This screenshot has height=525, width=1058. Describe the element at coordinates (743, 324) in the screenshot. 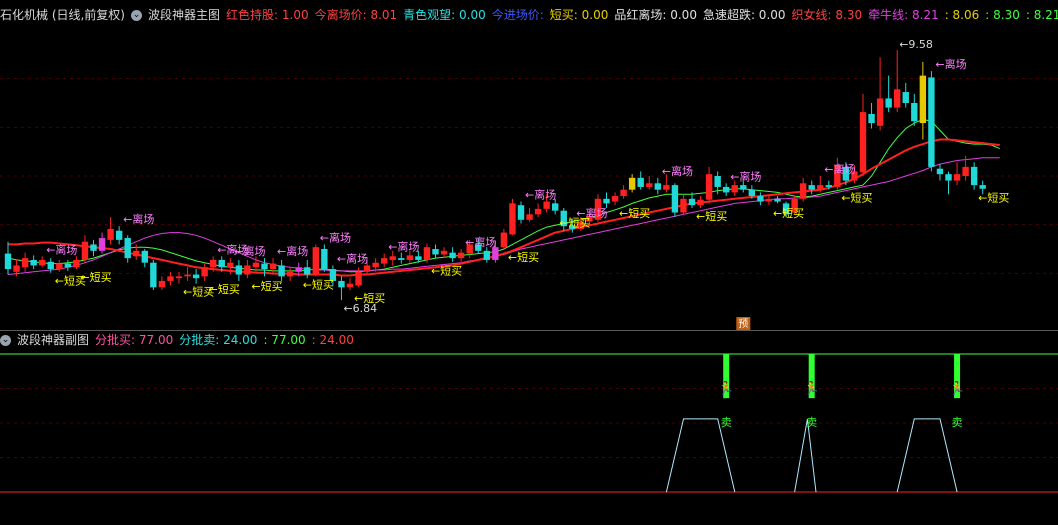

I see `forecast-label: 预` at that location.